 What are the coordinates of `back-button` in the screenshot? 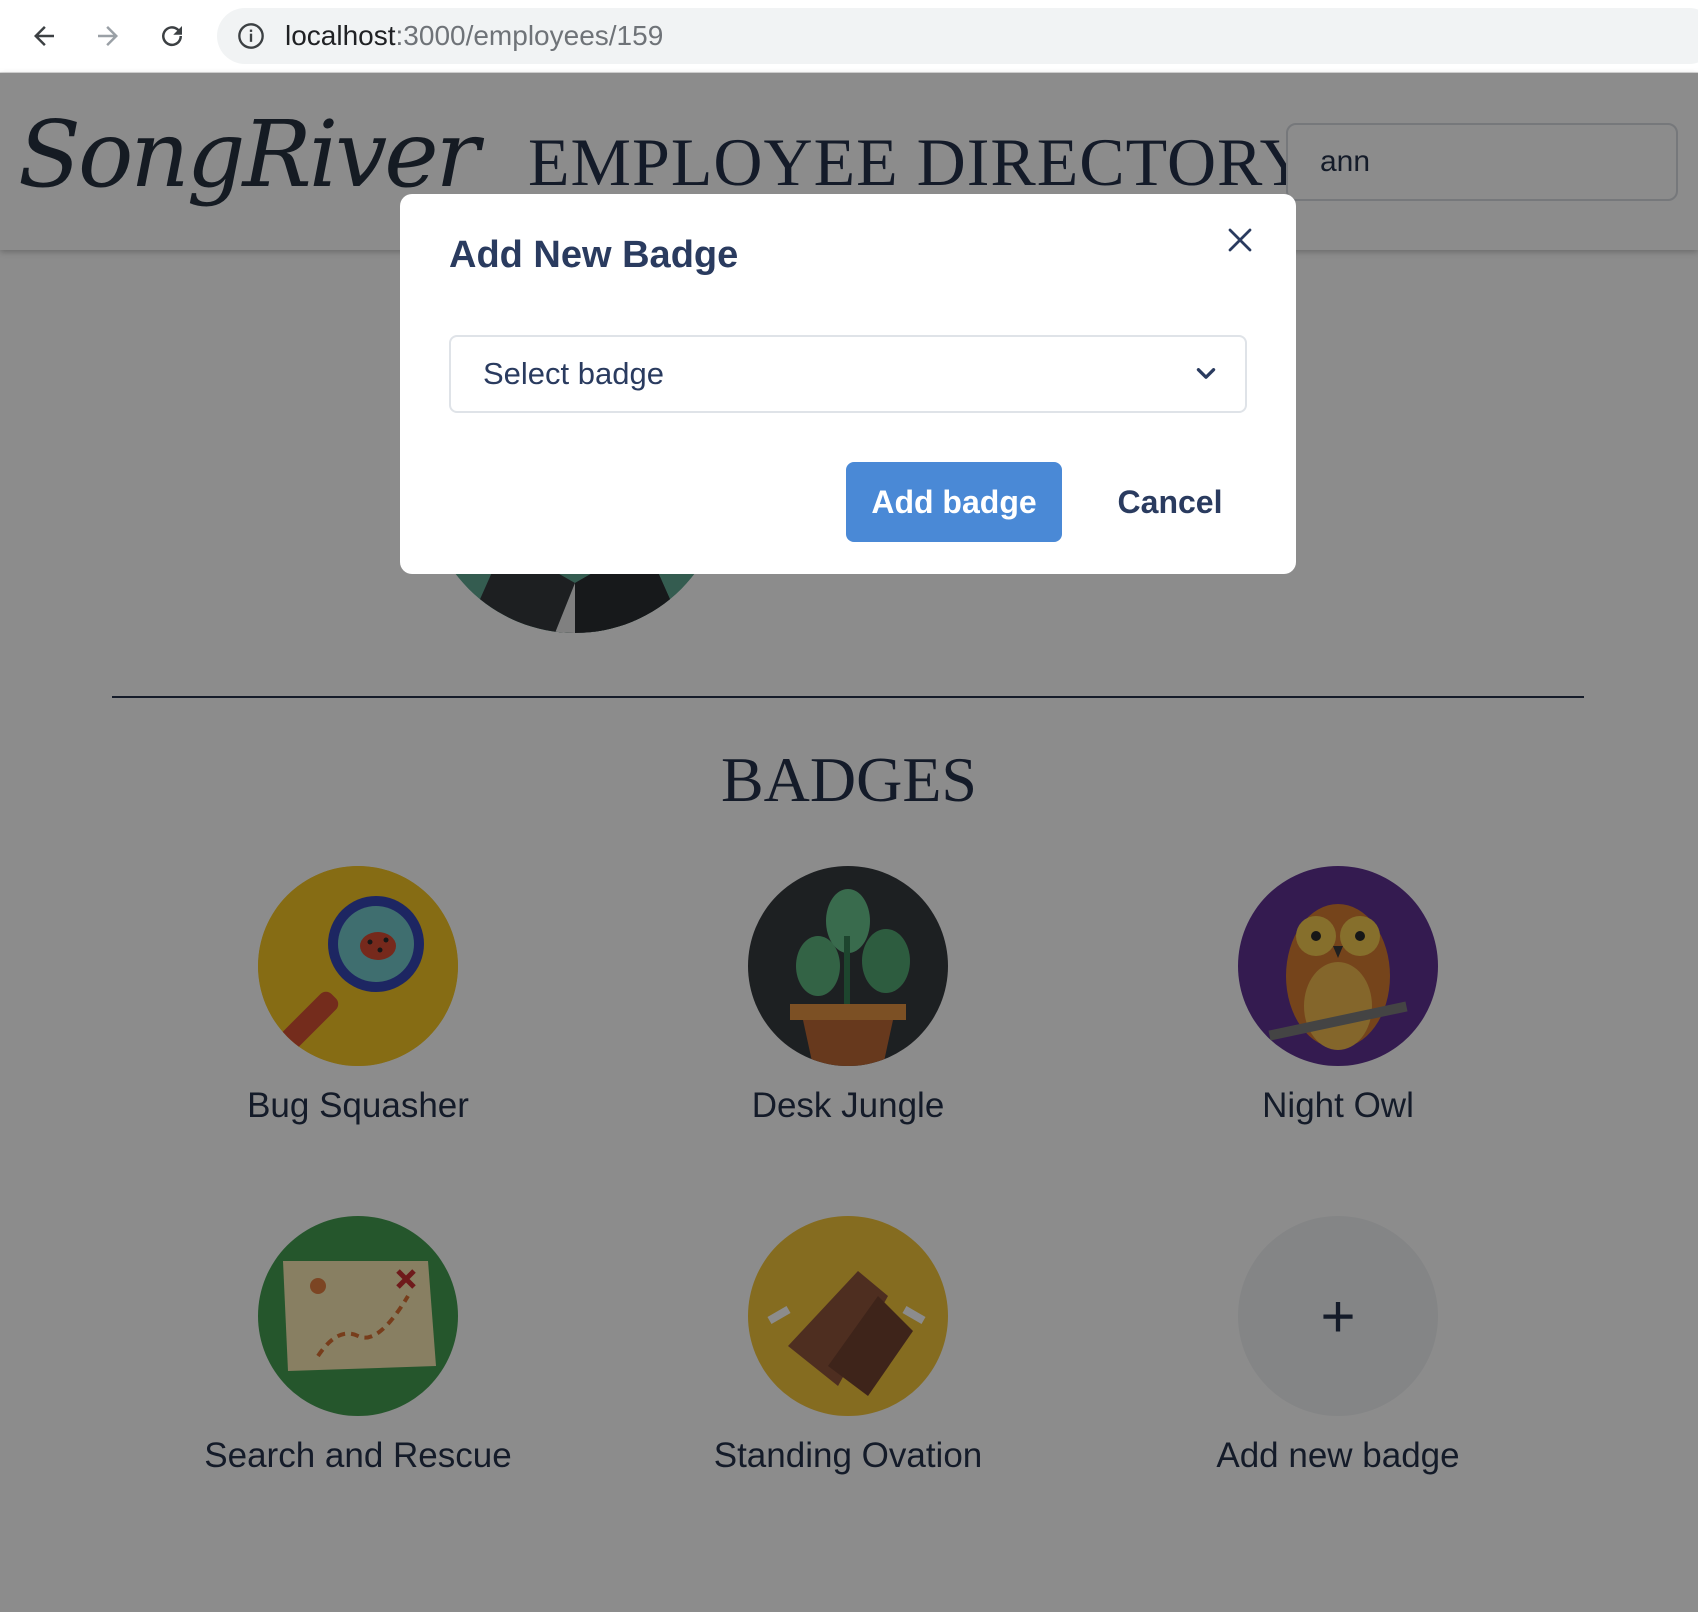 It's located at (44, 36).